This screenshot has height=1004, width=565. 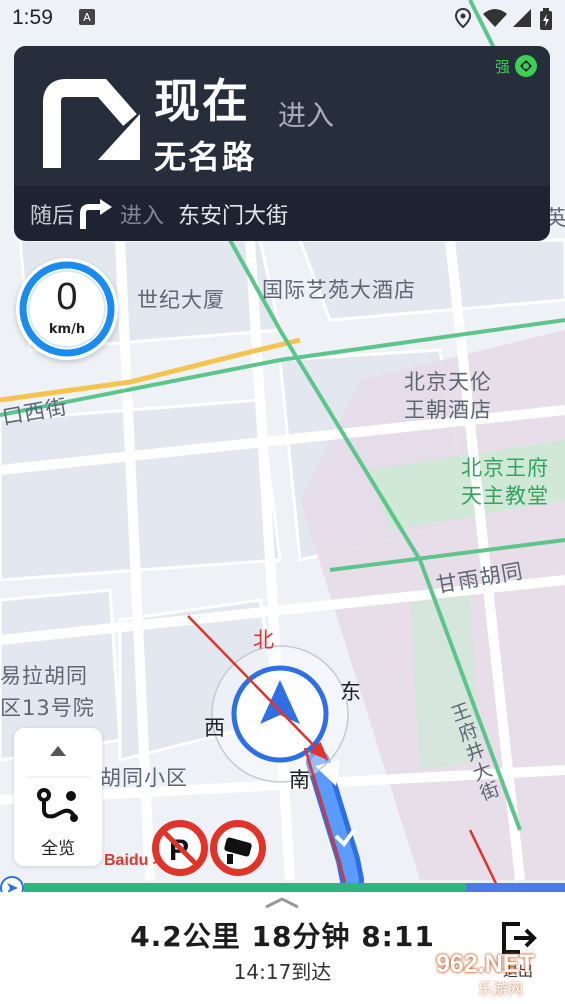 I want to click on battery-icon, so click(x=546, y=19).